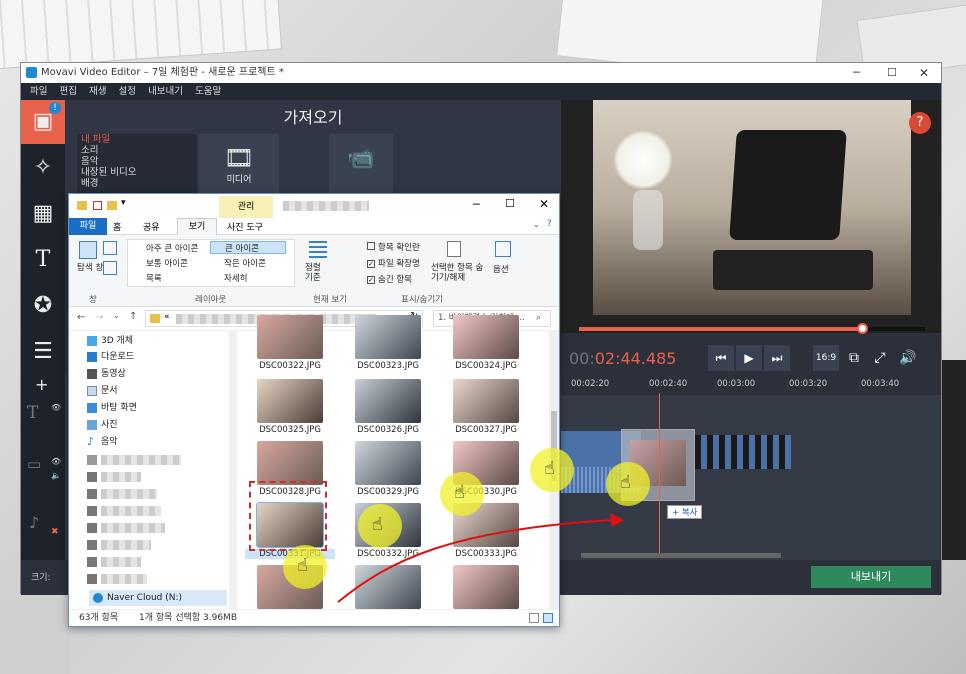 Image resolution: width=966 pixels, height=674 pixels. Describe the element at coordinates (617, 520) in the screenshot. I see `drag-arrowhead` at that location.